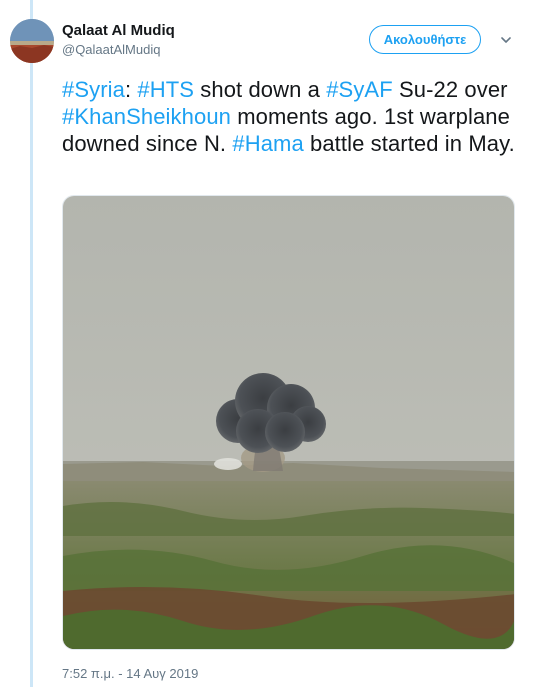  I want to click on hashtag-link: #KhanSheikhoun, so click(146, 116).